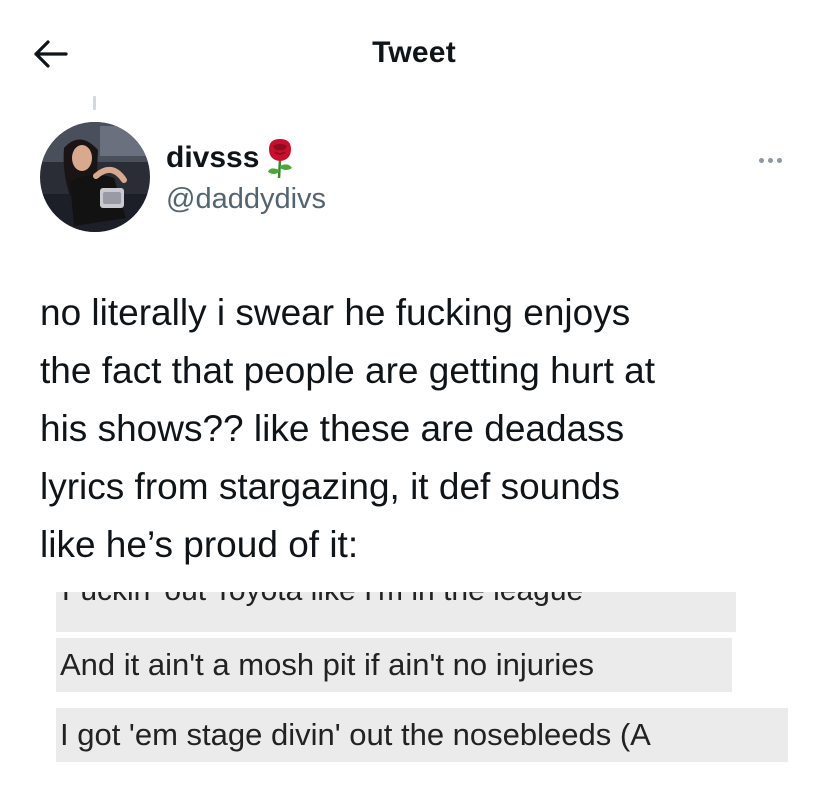 This screenshot has height=792, width=828. Describe the element at coordinates (280, 159) in the screenshot. I see `rose-emoji-icon` at that location.